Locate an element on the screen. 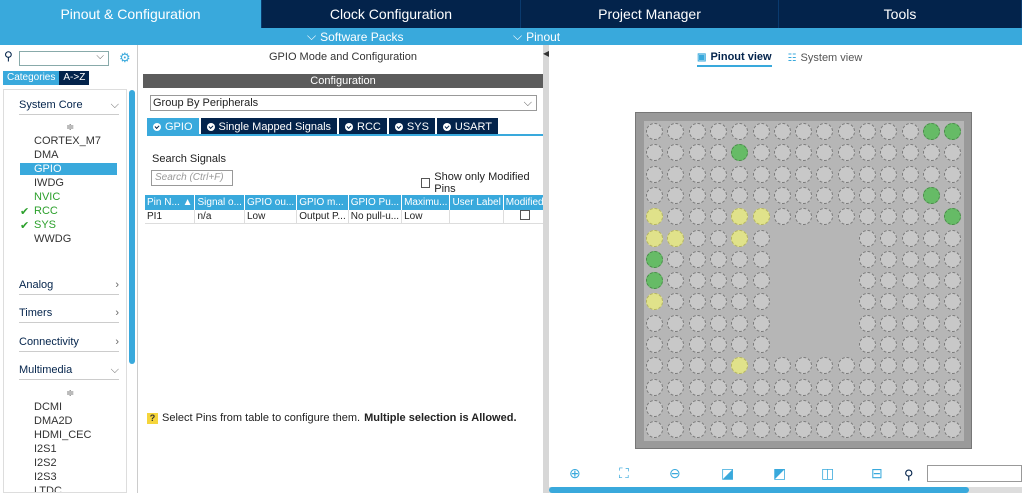 The height and width of the screenshot is (493, 1022). tree-item-nvic: NVIC is located at coordinates (47, 197).